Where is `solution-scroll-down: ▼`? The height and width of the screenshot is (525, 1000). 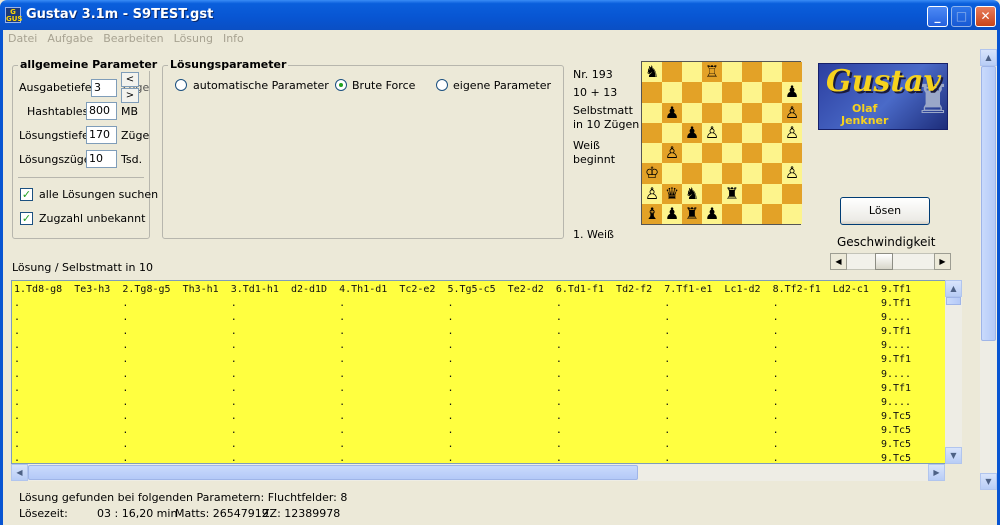
solution-scroll-down: ▼ is located at coordinates (953, 455).